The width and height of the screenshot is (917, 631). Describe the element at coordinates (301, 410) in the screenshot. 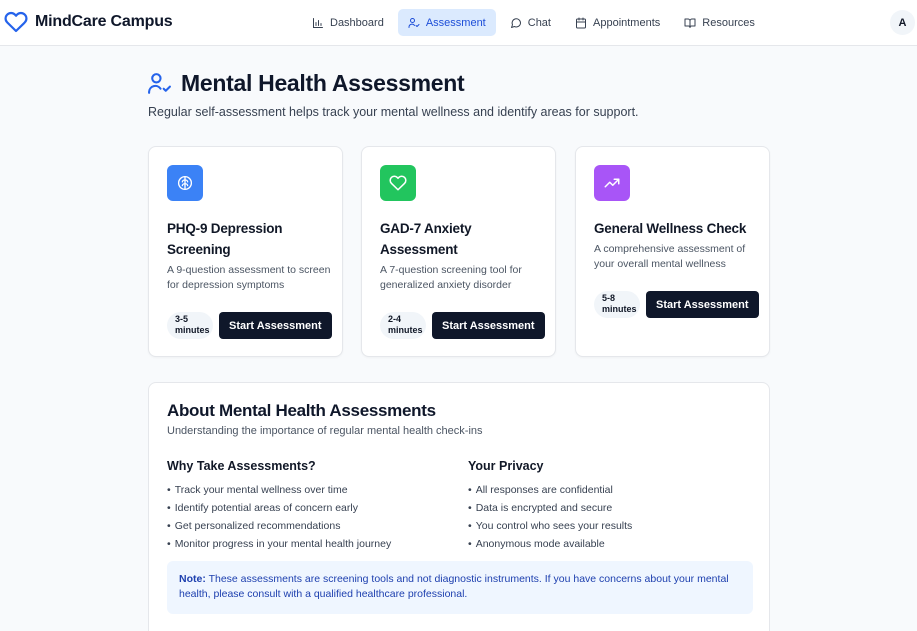

I see `about-title: About Mental Health Assessments` at that location.